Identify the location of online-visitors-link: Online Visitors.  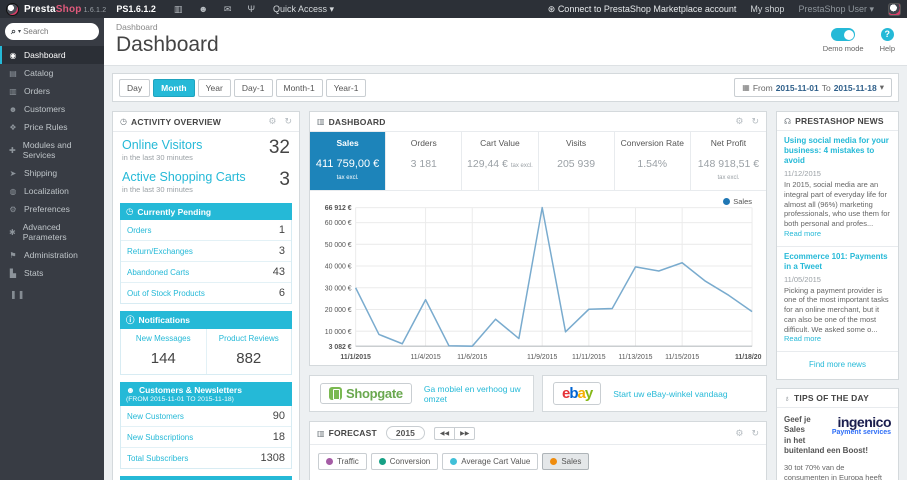
(162, 145).